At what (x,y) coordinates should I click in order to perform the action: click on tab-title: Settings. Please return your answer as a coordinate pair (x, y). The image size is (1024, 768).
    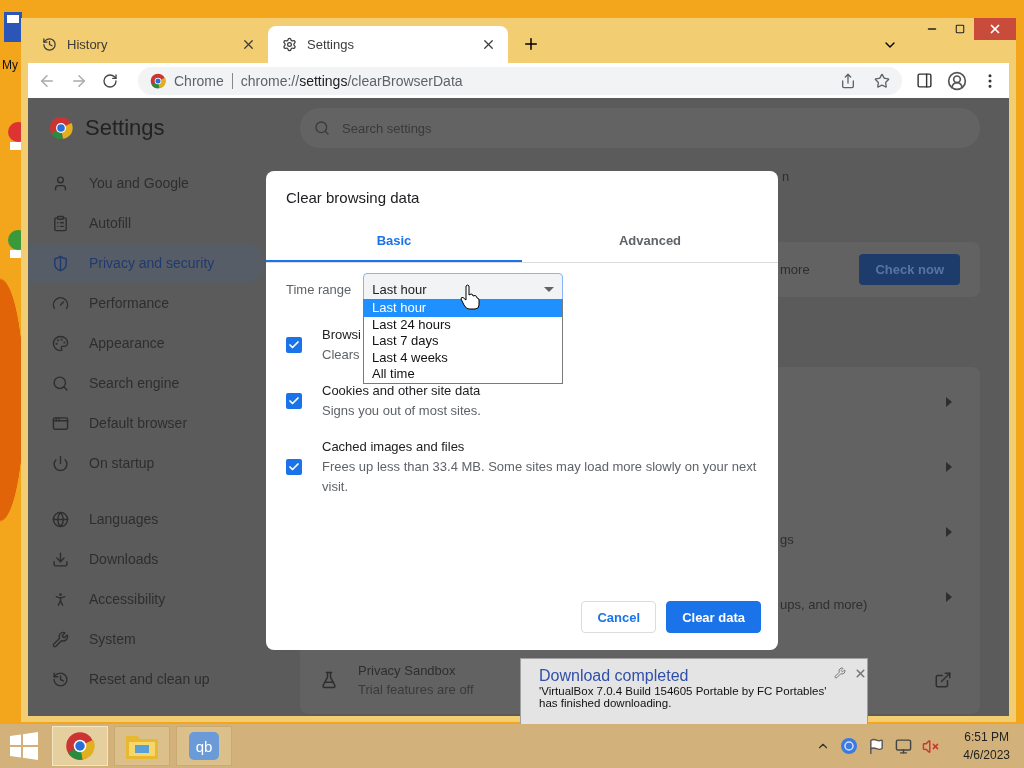
    Looking at the image, I should click on (331, 44).